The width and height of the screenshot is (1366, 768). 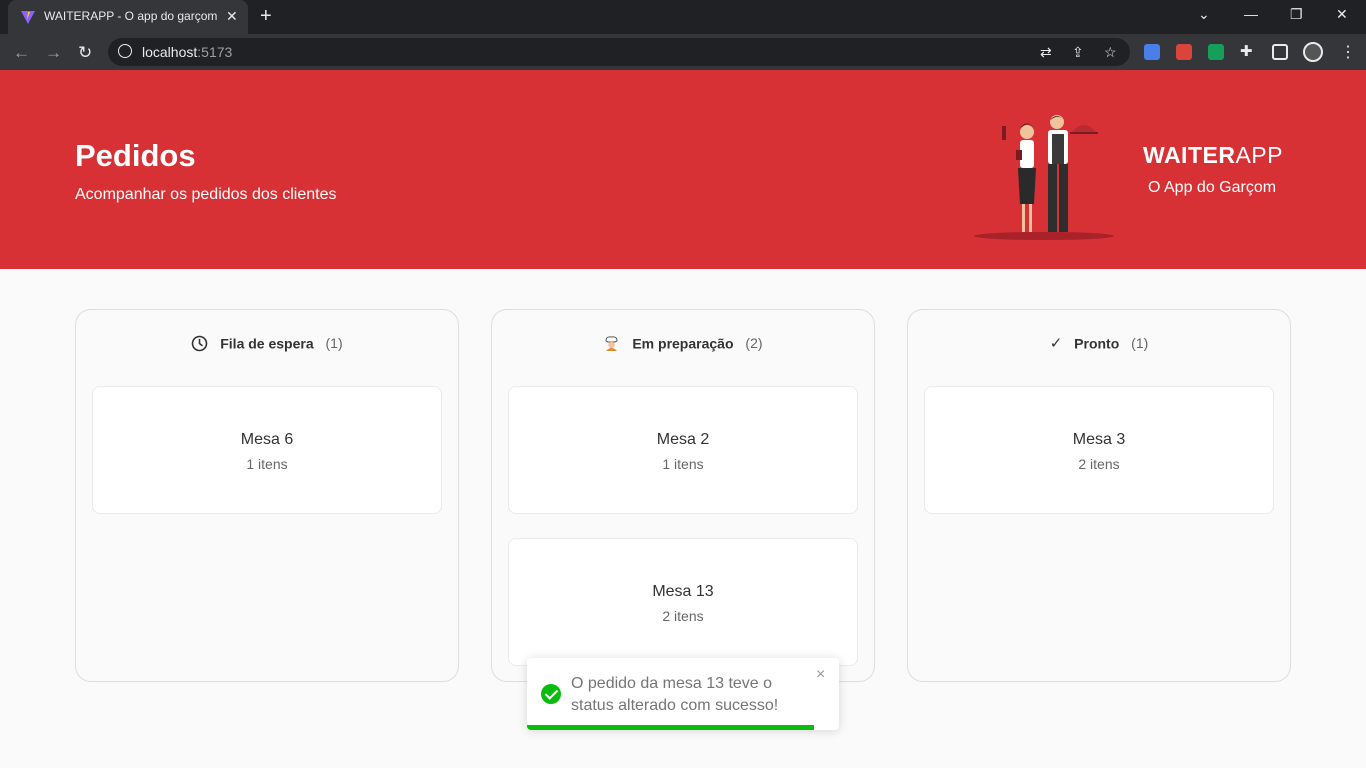 What do you see at coordinates (1212, 187) in the screenshot?
I see `brand-tagline: O App do Garçom` at bounding box center [1212, 187].